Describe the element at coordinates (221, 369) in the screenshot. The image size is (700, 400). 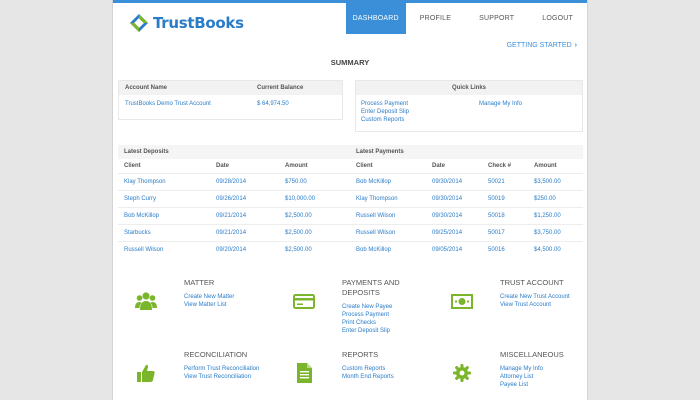
I see `perform-trust-reconciliation-link: Perform Trust Reconciliation` at that location.